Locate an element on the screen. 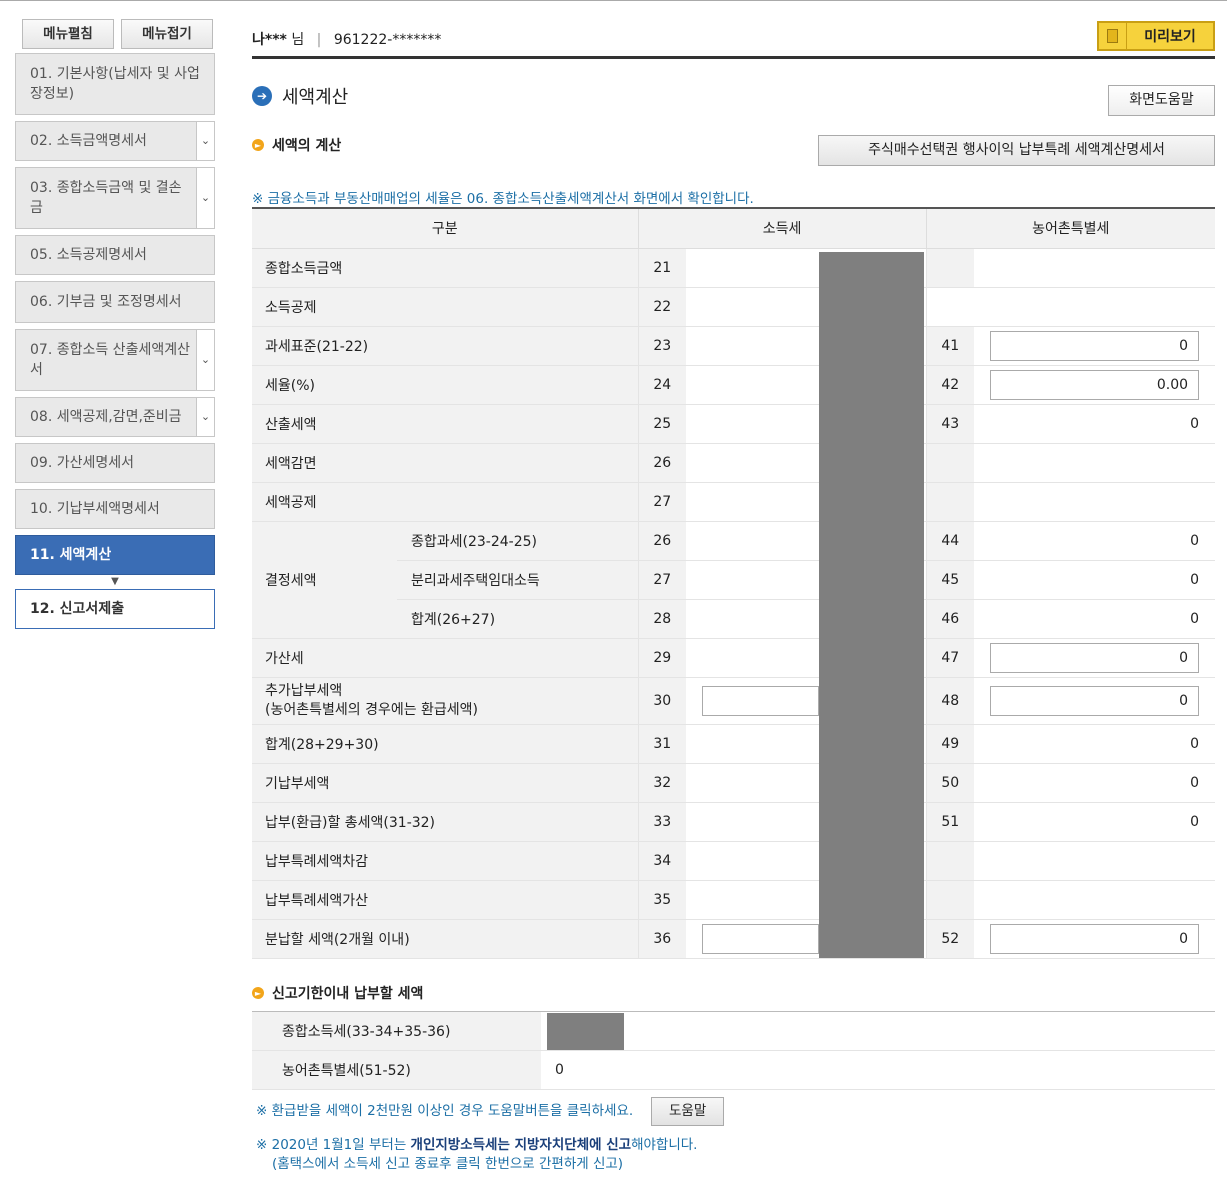  menu-toggles: 메뉴펼침 메뉴접기 is located at coordinates (118, 34).